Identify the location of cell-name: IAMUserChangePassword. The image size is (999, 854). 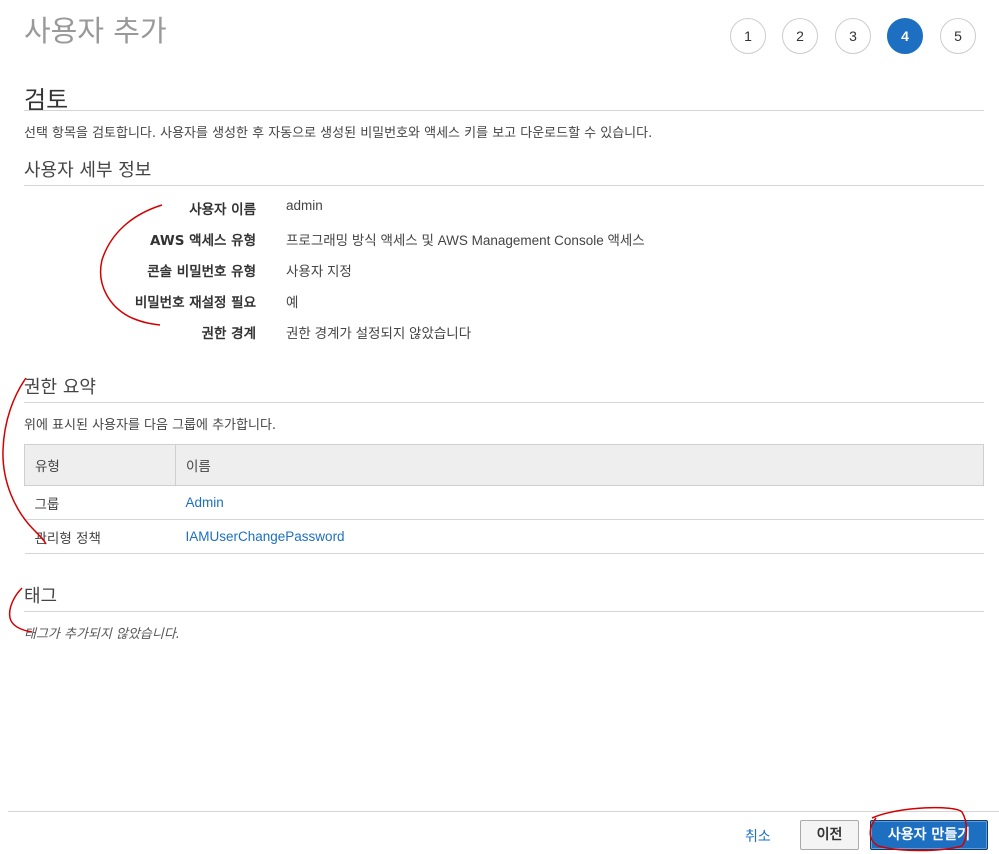
(579, 536).